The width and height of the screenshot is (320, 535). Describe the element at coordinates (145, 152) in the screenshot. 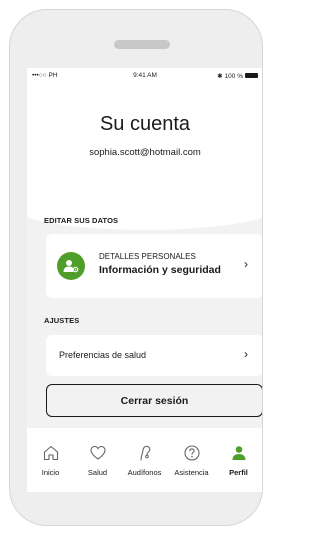

I see `account-email: sophia.scott@hotmail.com` at that location.